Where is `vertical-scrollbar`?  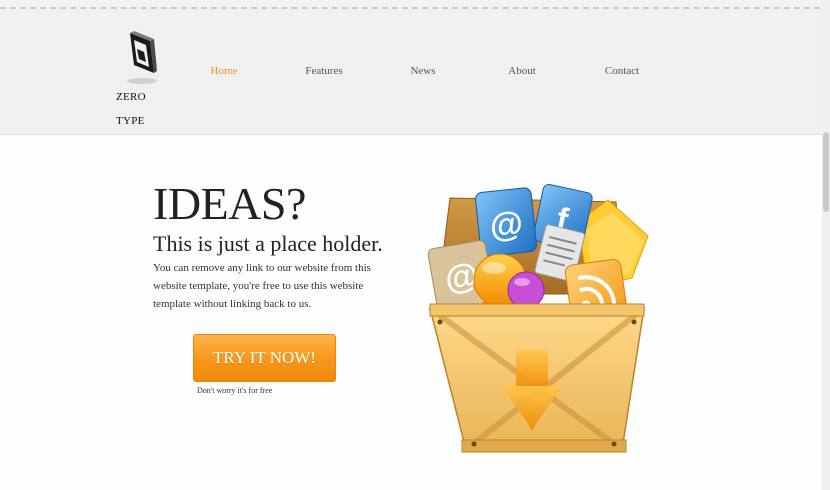 vertical-scrollbar is located at coordinates (826, 245).